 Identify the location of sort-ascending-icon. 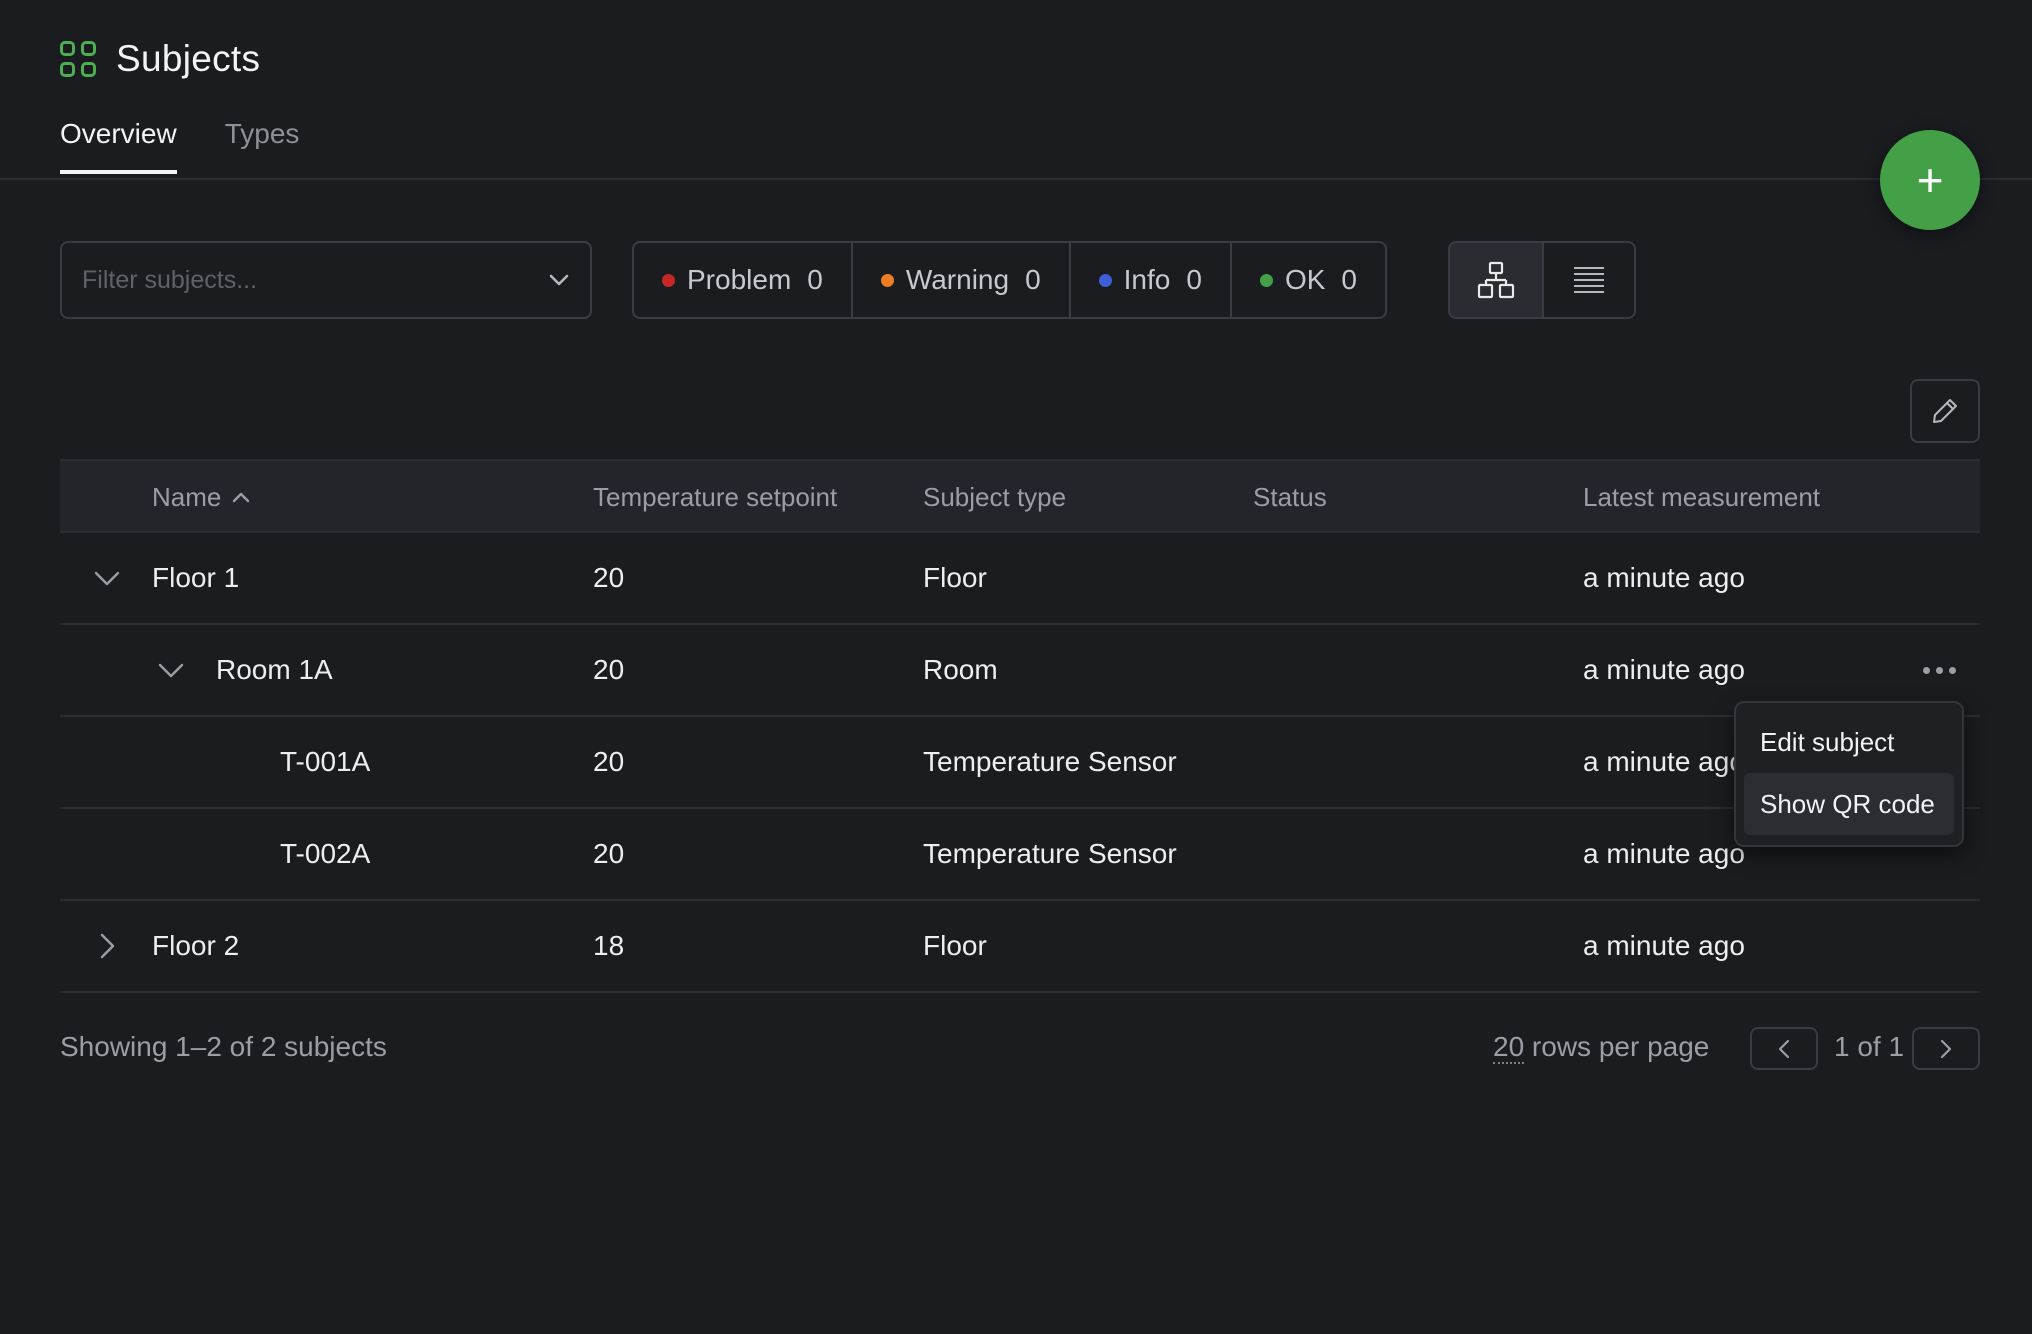
(241, 497).